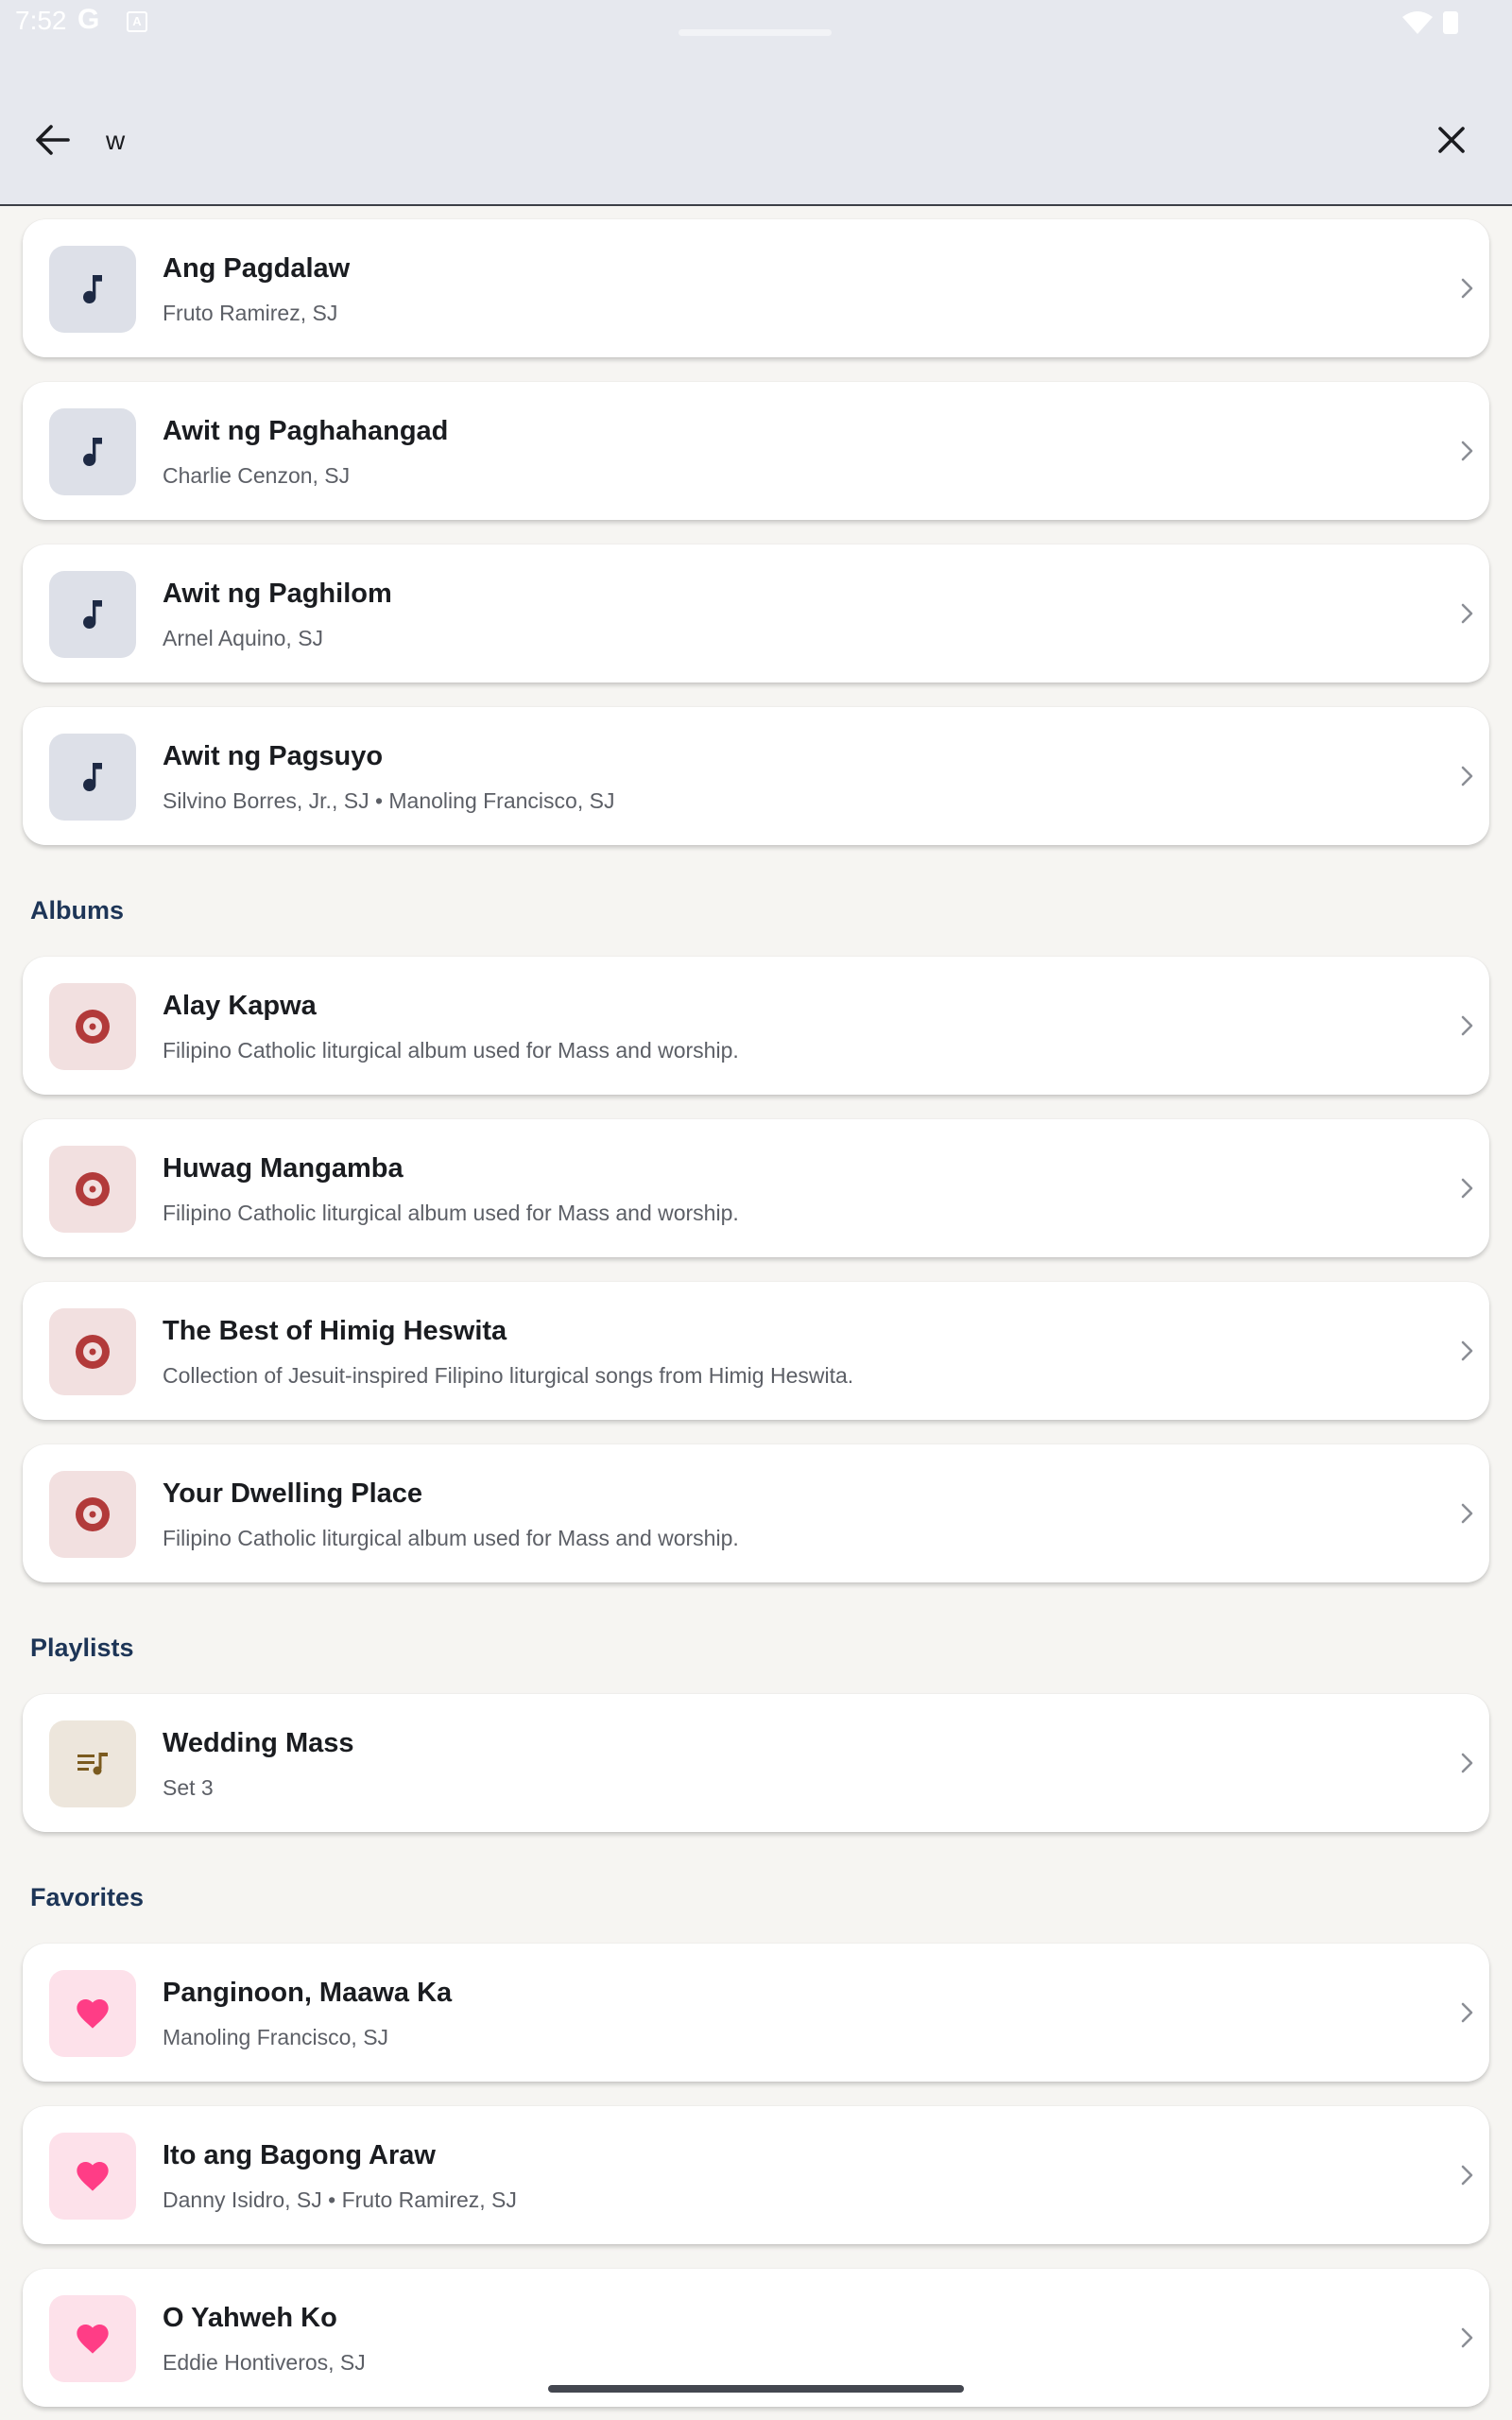 This screenshot has width=1512, height=2420. What do you see at coordinates (243, 638) in the screenshot?
I see `song-artist: Arnel Aquino, SJ` at bounding box center [243, 638].